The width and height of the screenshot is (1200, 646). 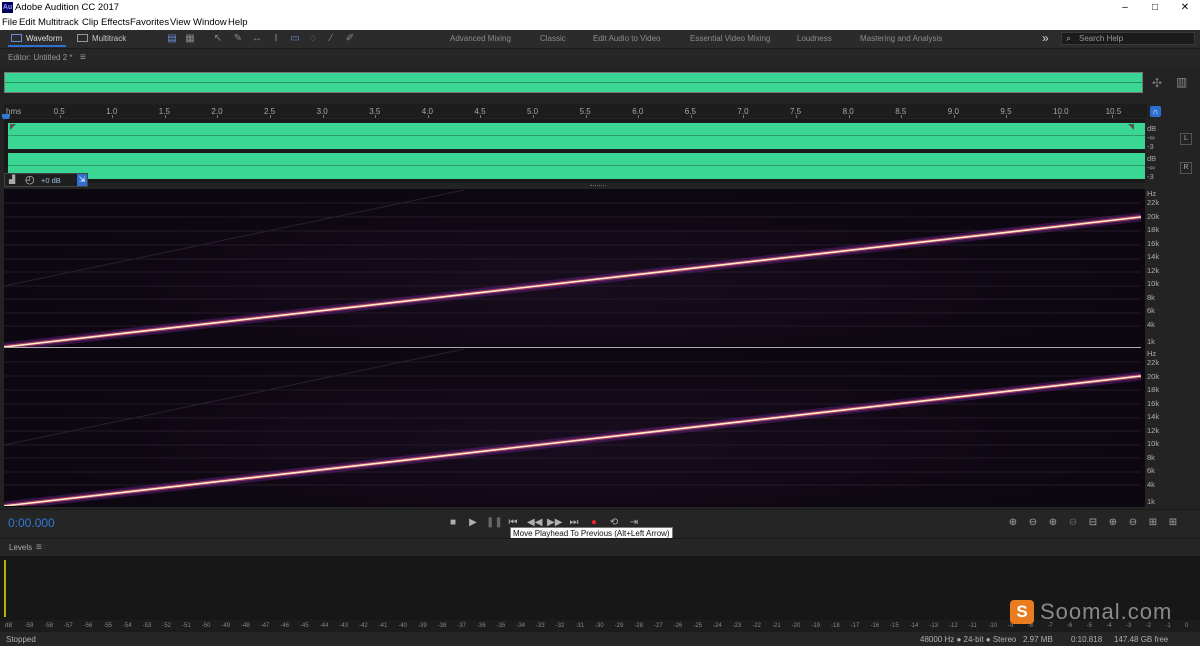 What do you see at coordinates (574, 151) in the screenshot?
I see `waveform-display` at bounding box center [574, 151].